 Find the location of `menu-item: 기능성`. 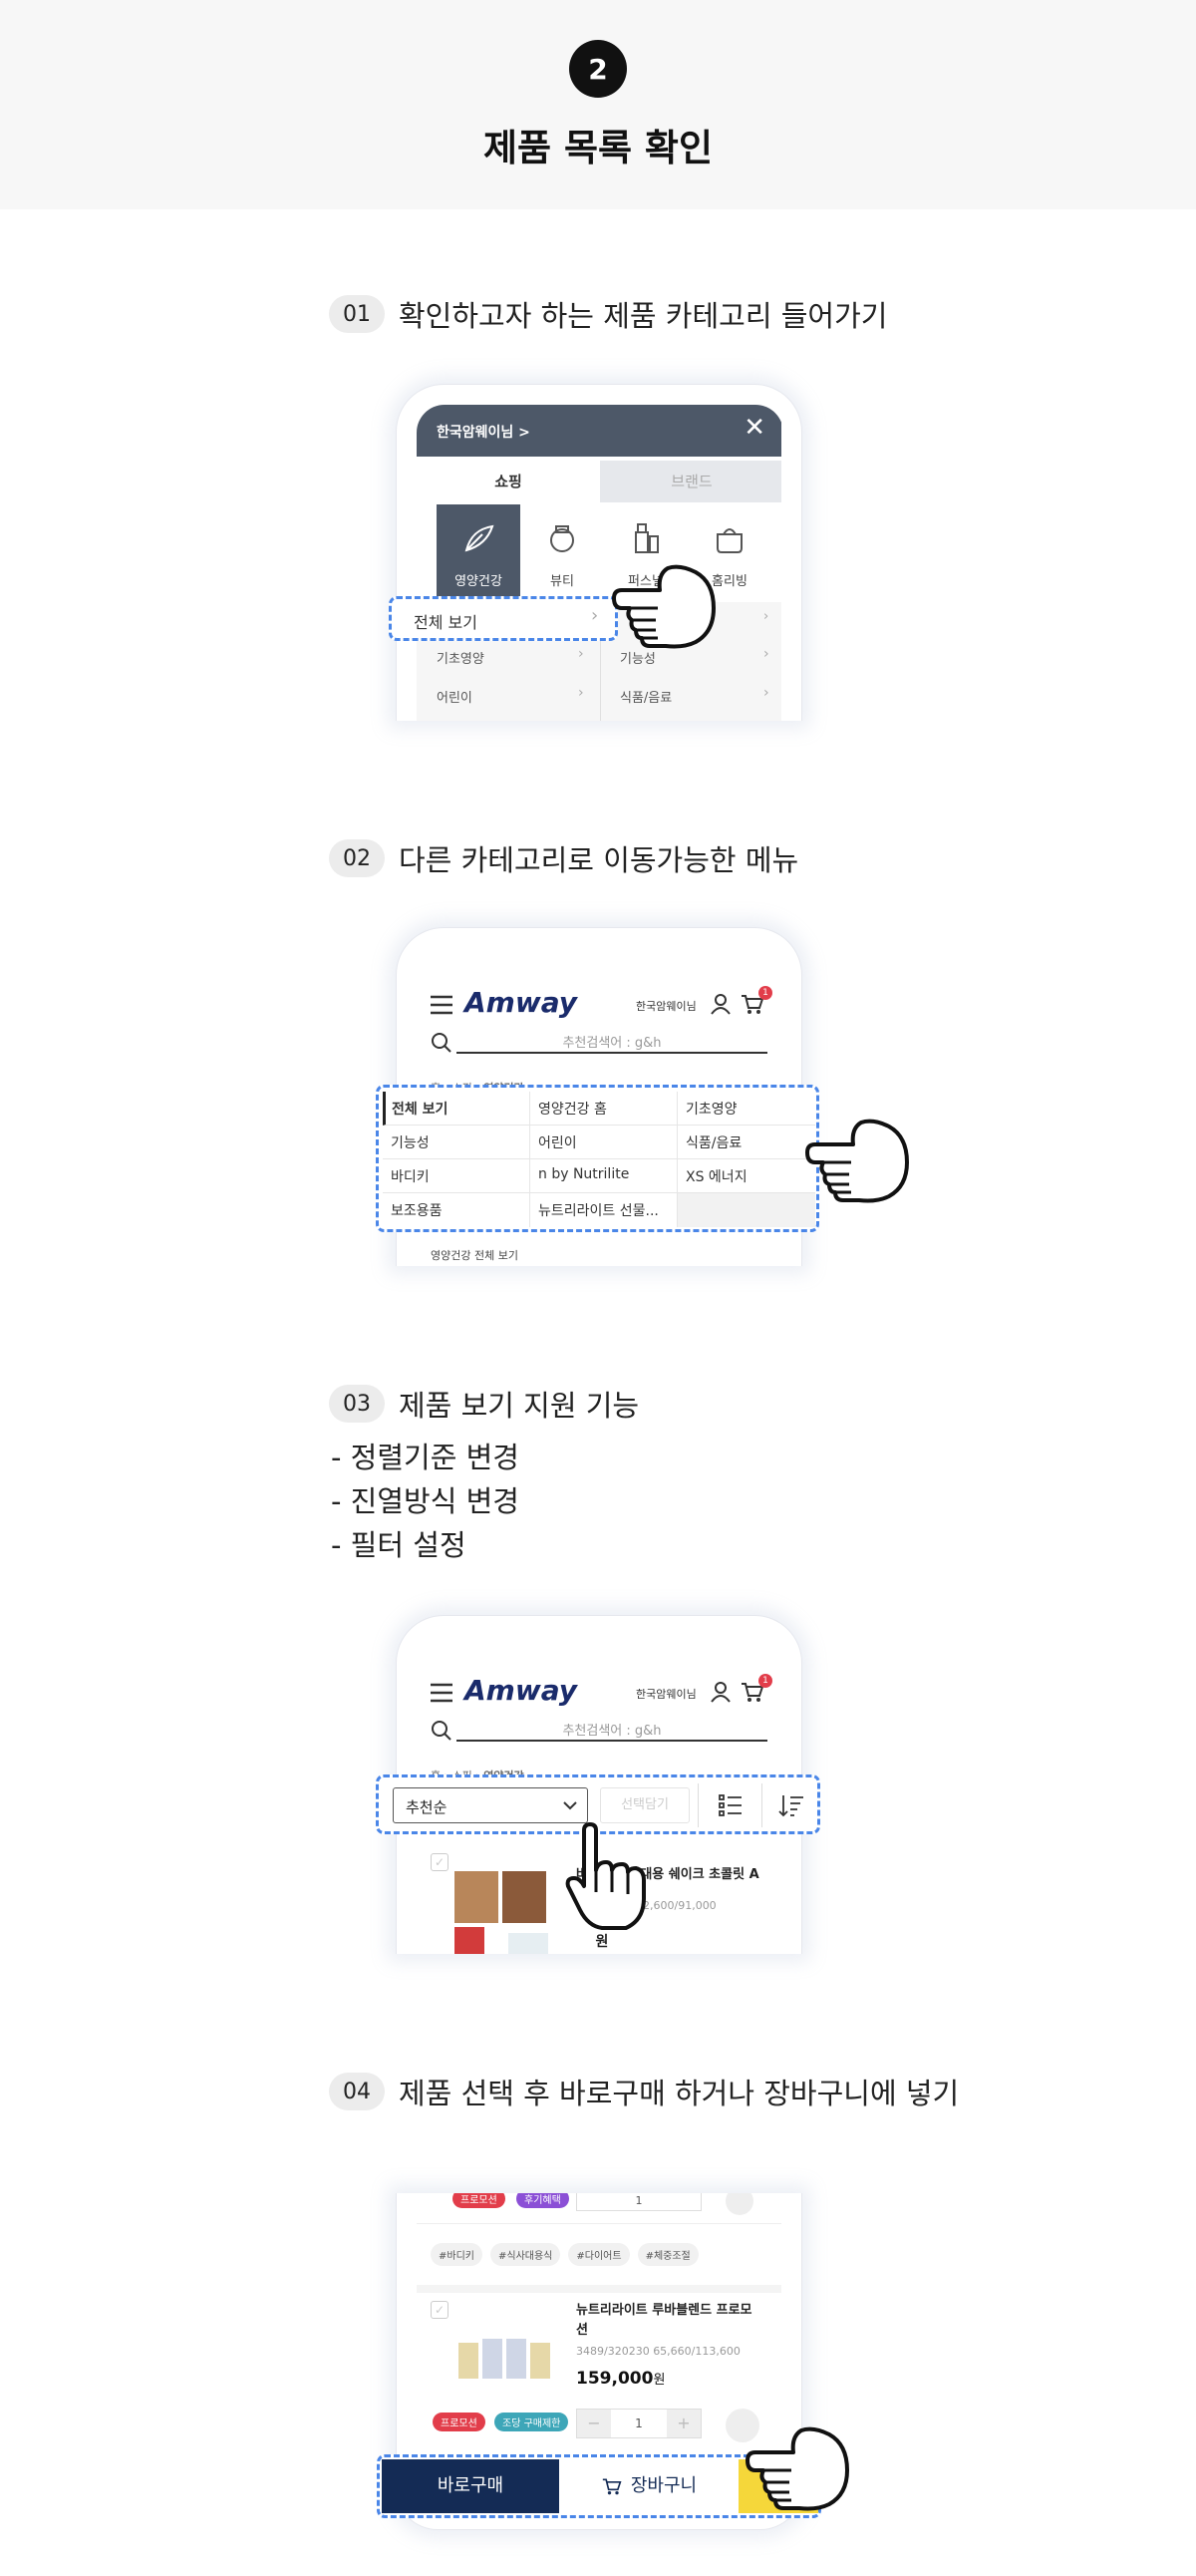

menu-item: 기능성 is located at coordinates (457, 1142).